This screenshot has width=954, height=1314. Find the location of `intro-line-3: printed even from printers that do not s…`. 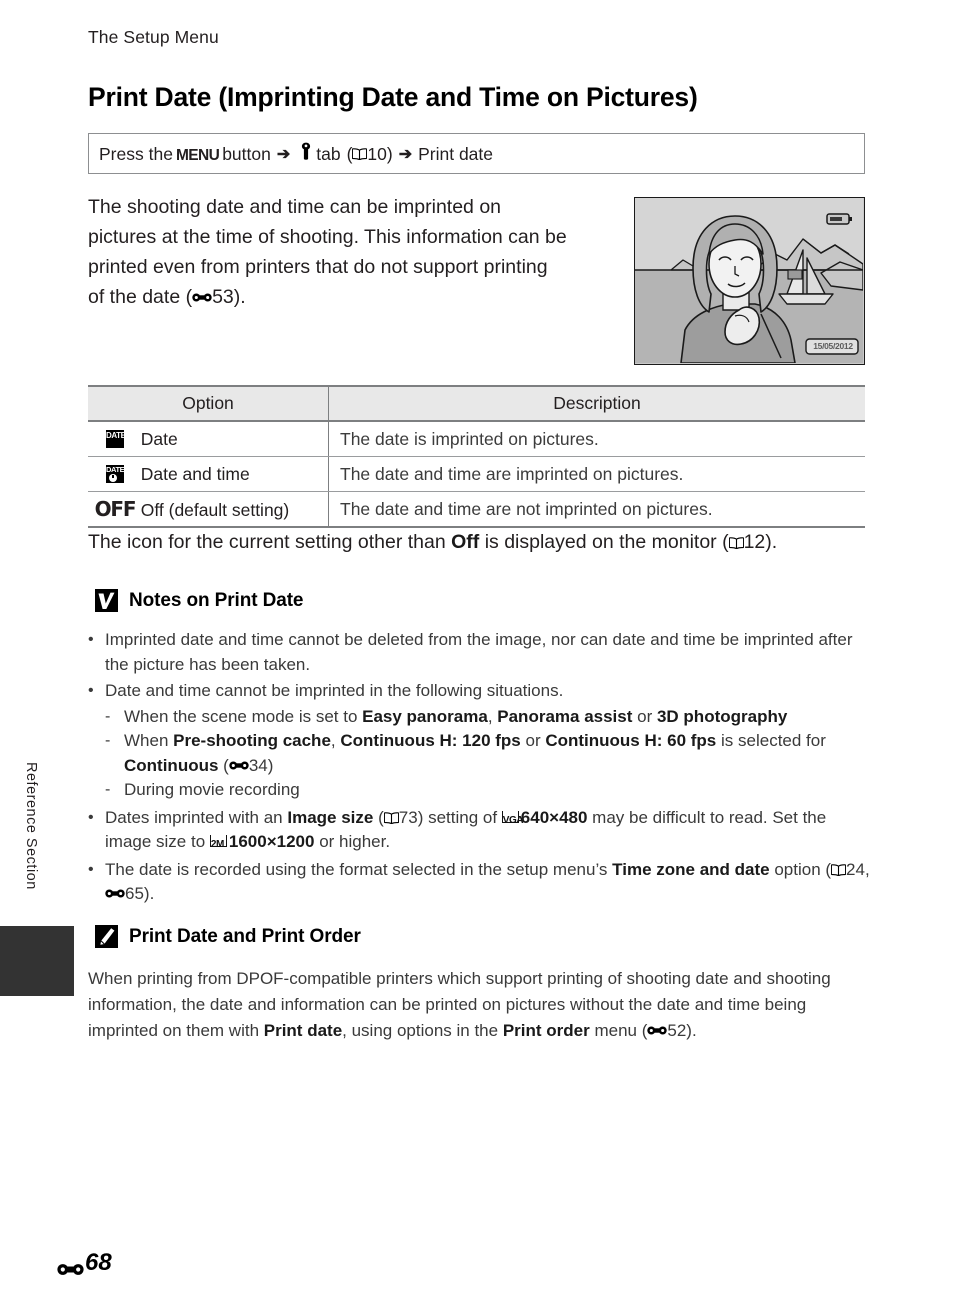

intro-line-3: printed even from printers that do not s… is located at coordinates (318, 267).